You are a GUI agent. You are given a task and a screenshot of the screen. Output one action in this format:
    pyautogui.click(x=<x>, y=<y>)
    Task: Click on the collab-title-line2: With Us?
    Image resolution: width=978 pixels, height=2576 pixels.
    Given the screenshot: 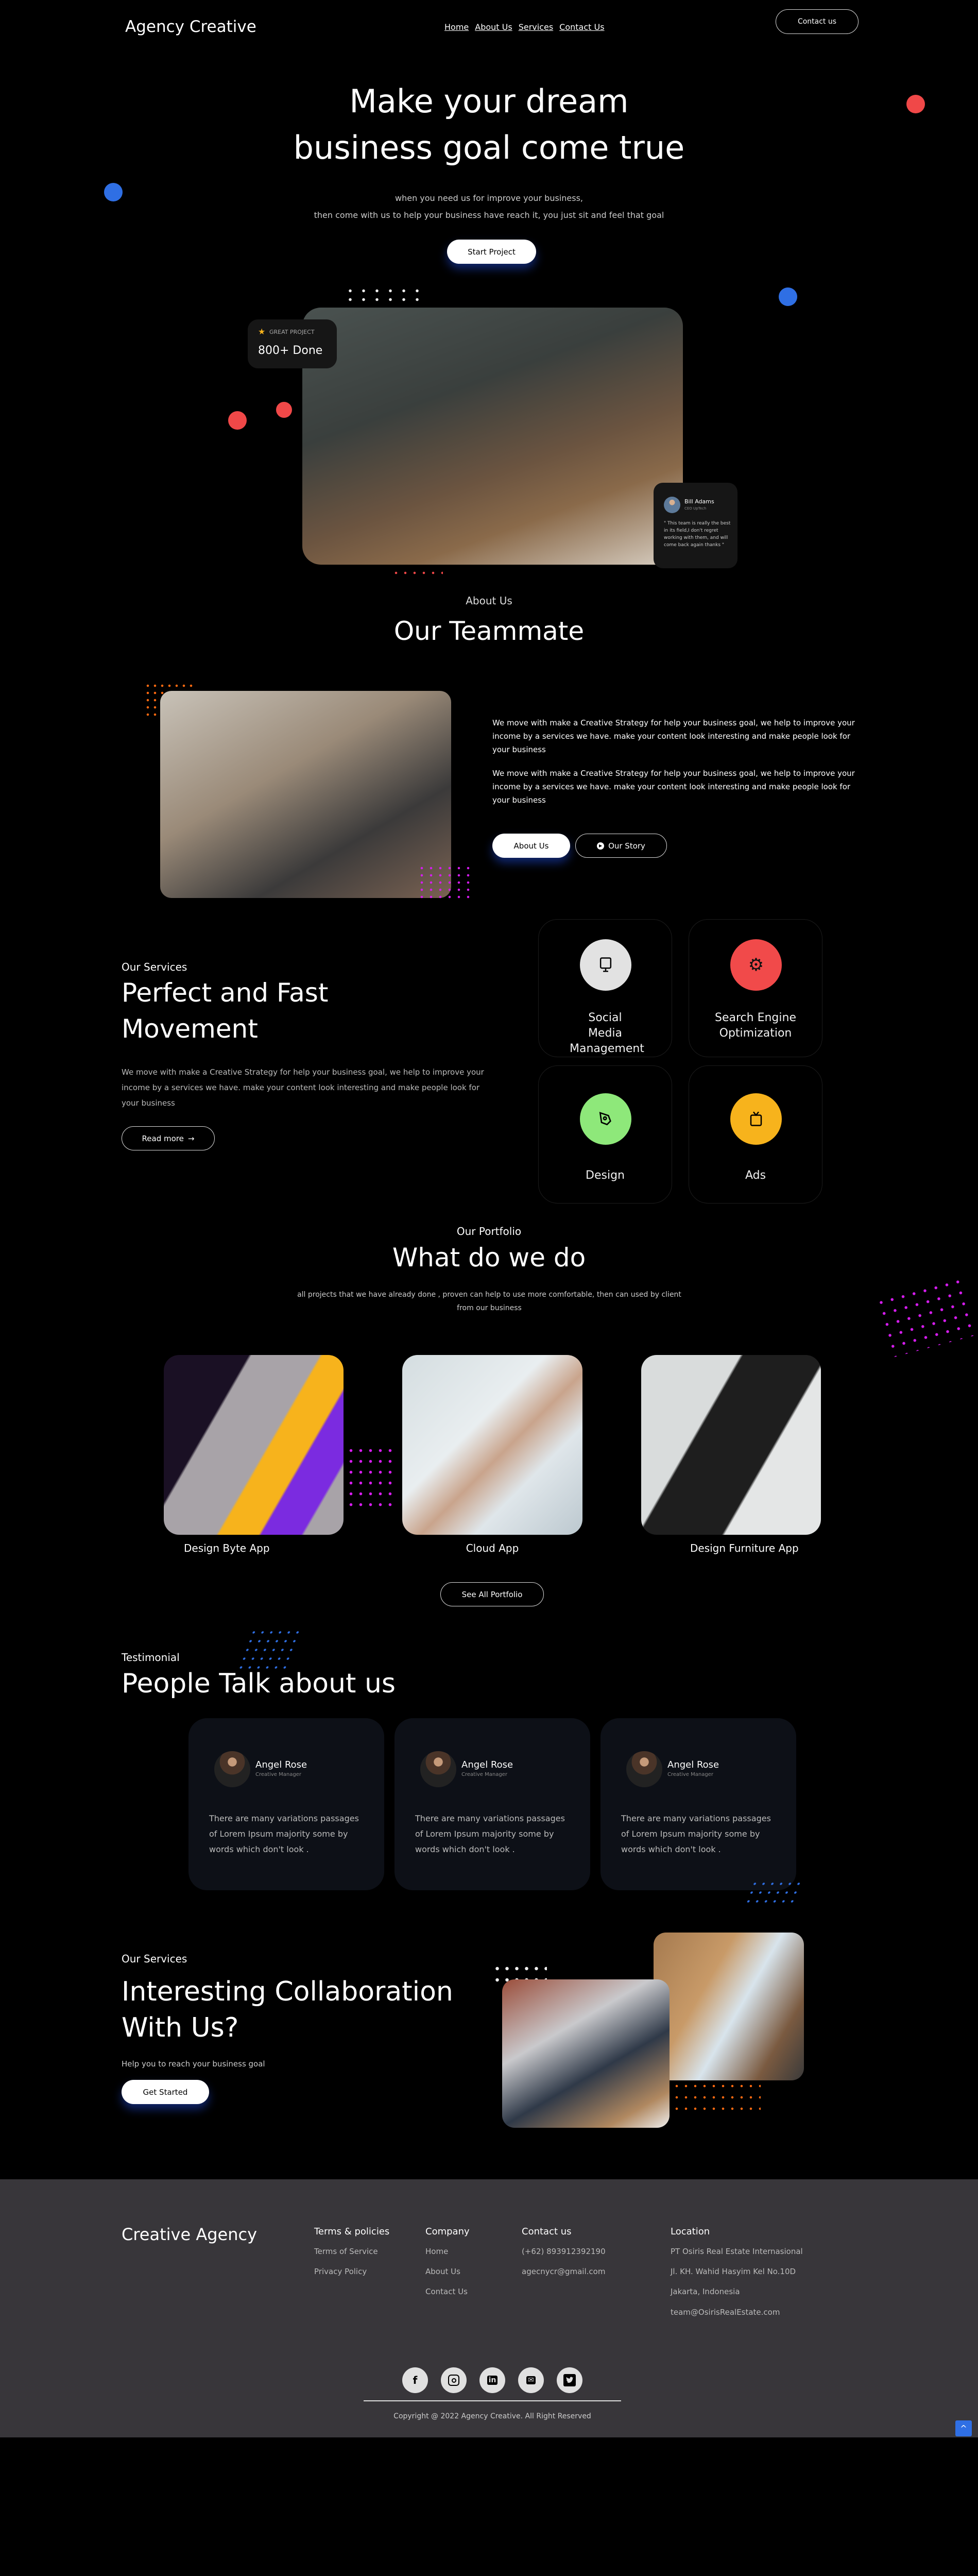 What is the action you would take?
    pyautogui.click(x=180, y=2027)
    